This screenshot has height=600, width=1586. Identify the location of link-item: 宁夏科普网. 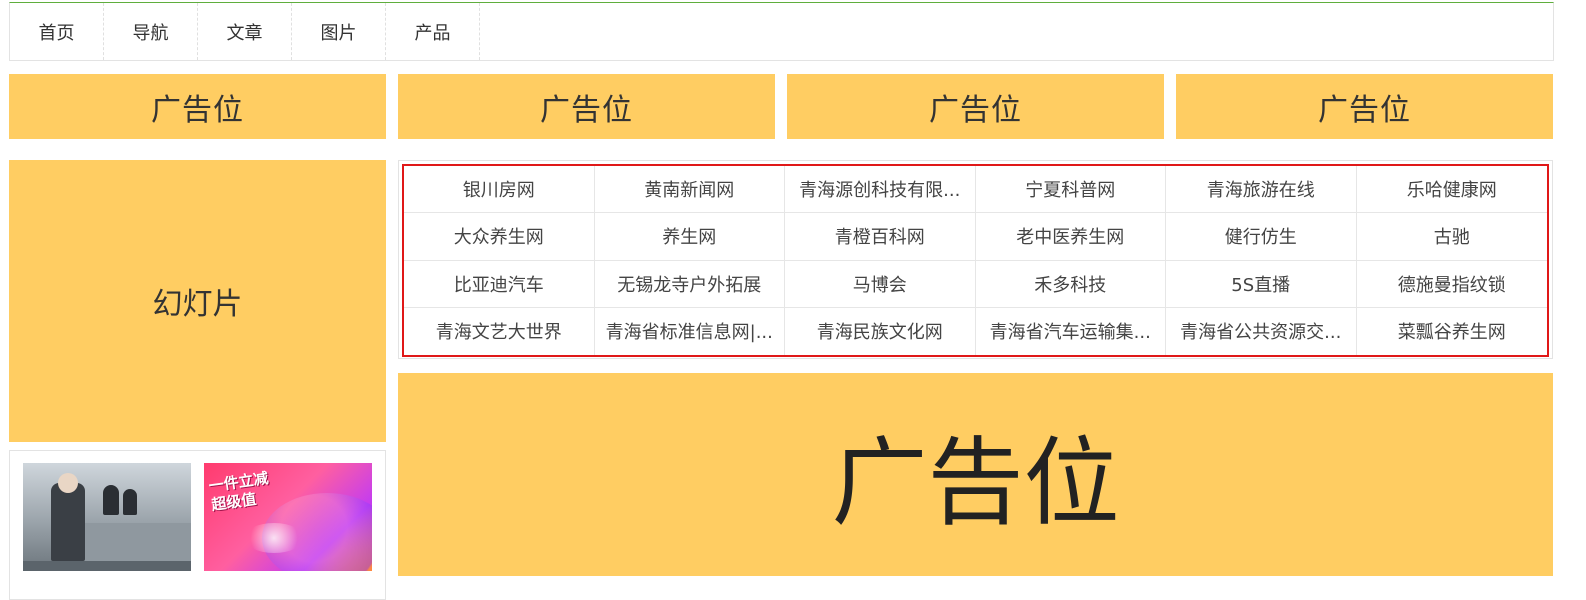
(1070, 190).